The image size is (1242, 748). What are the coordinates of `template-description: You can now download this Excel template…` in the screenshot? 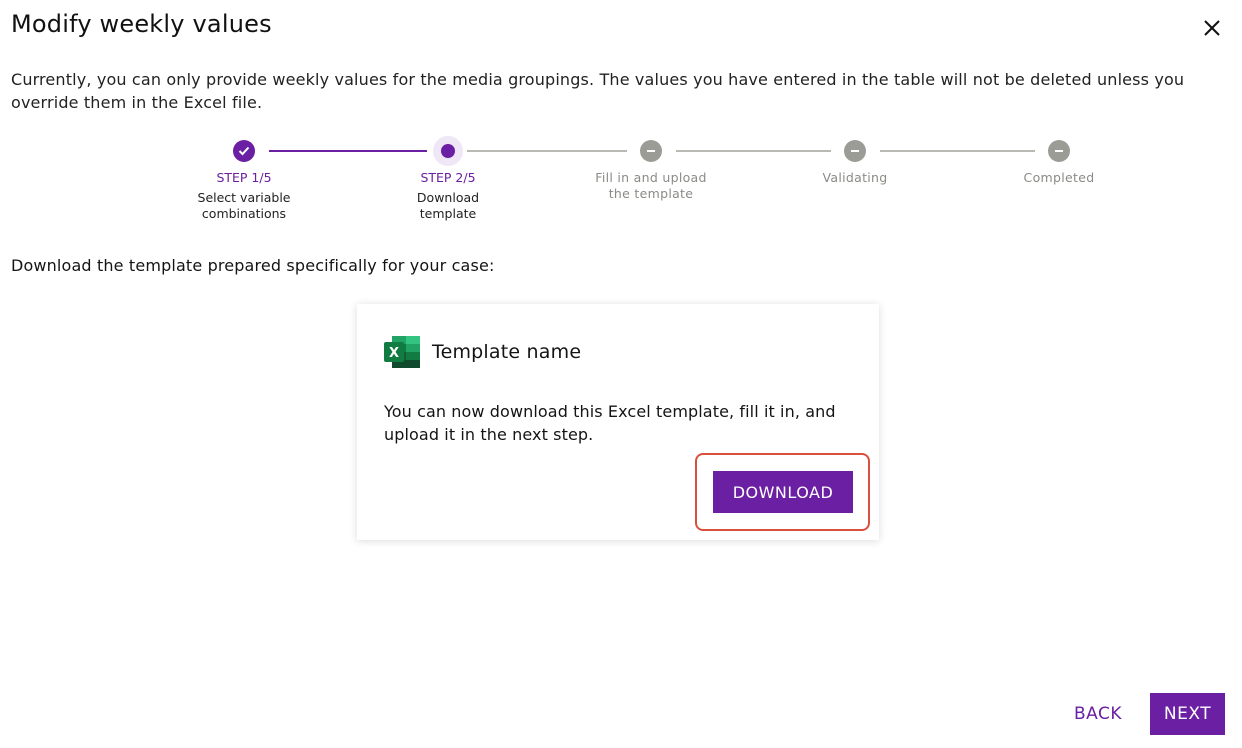 It's located at (610, 423).